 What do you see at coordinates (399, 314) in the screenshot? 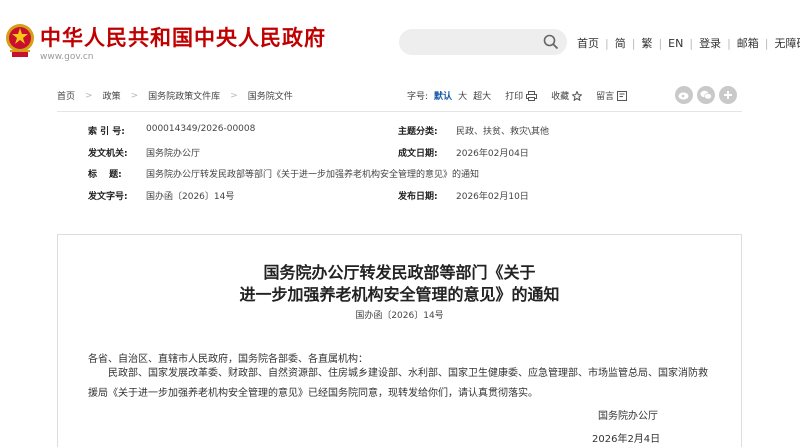
I see `document-number: 国办函〔2026〕14号` at bounding box center [399, 314].